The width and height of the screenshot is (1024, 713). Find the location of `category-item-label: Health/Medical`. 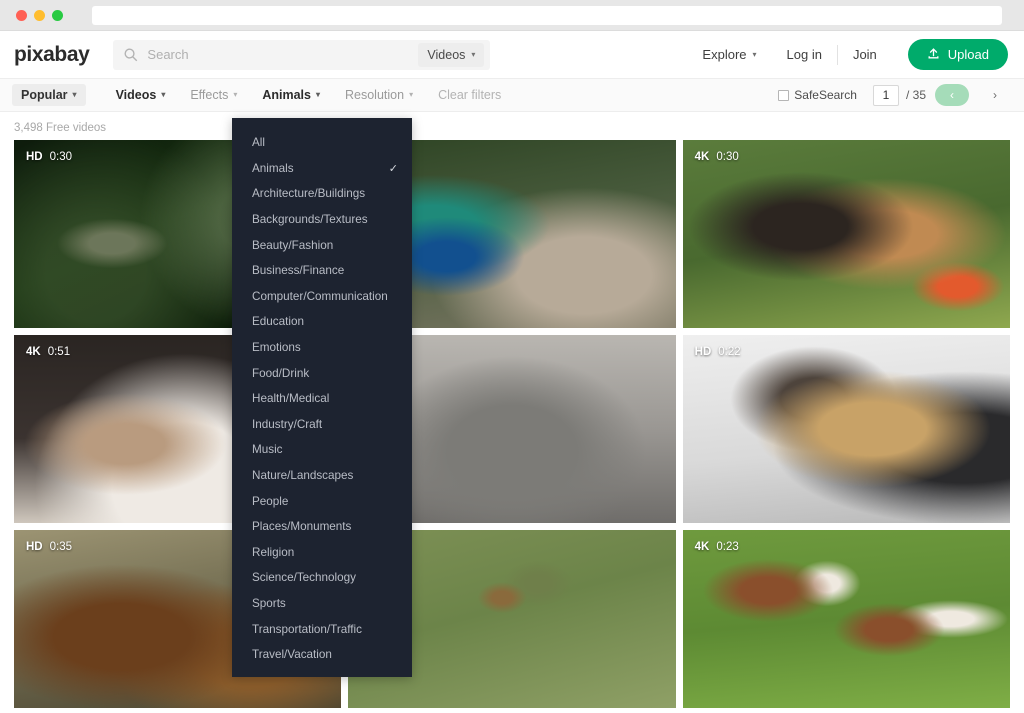

category-item-label: Health/Medical is located at coordinates (291, 399).